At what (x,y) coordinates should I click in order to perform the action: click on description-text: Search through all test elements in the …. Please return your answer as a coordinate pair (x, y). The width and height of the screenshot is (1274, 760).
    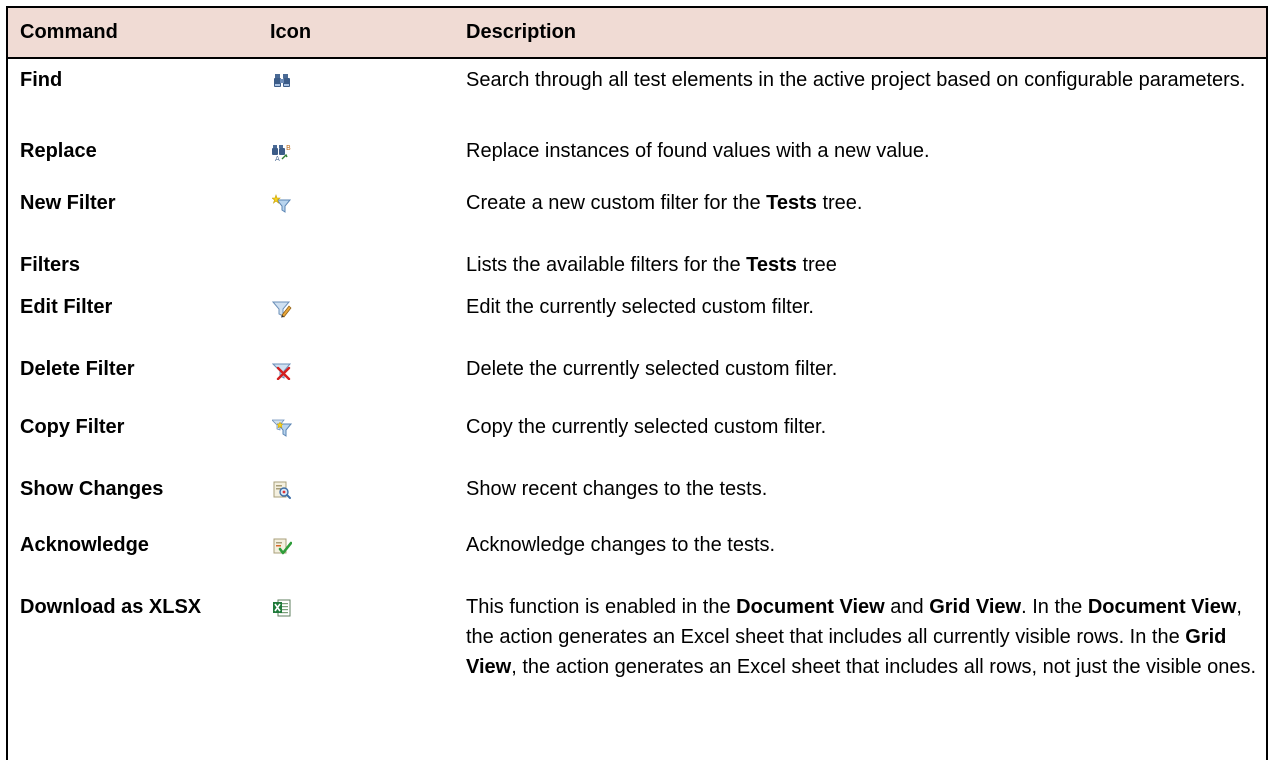
    Looking at the image, I should click on (856, 80).